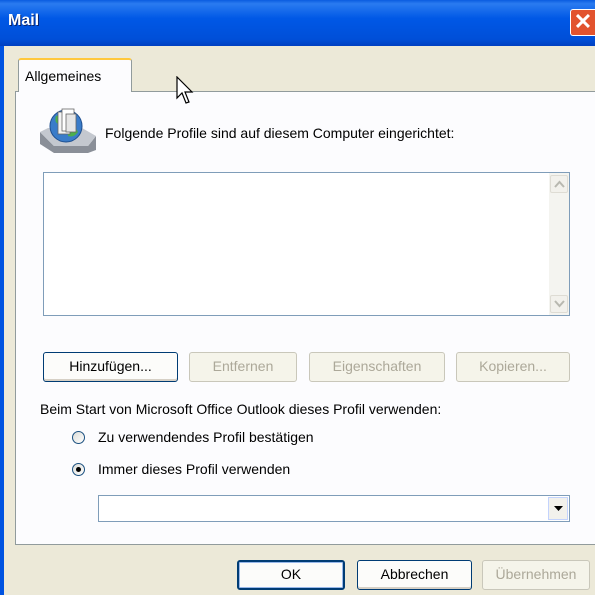 Image resolution: width=595 pixels, height=595 pixels. Describe the element at coordinates (297, 23) in the screenshot. I see `title-bar: Mail ✕` at that location.